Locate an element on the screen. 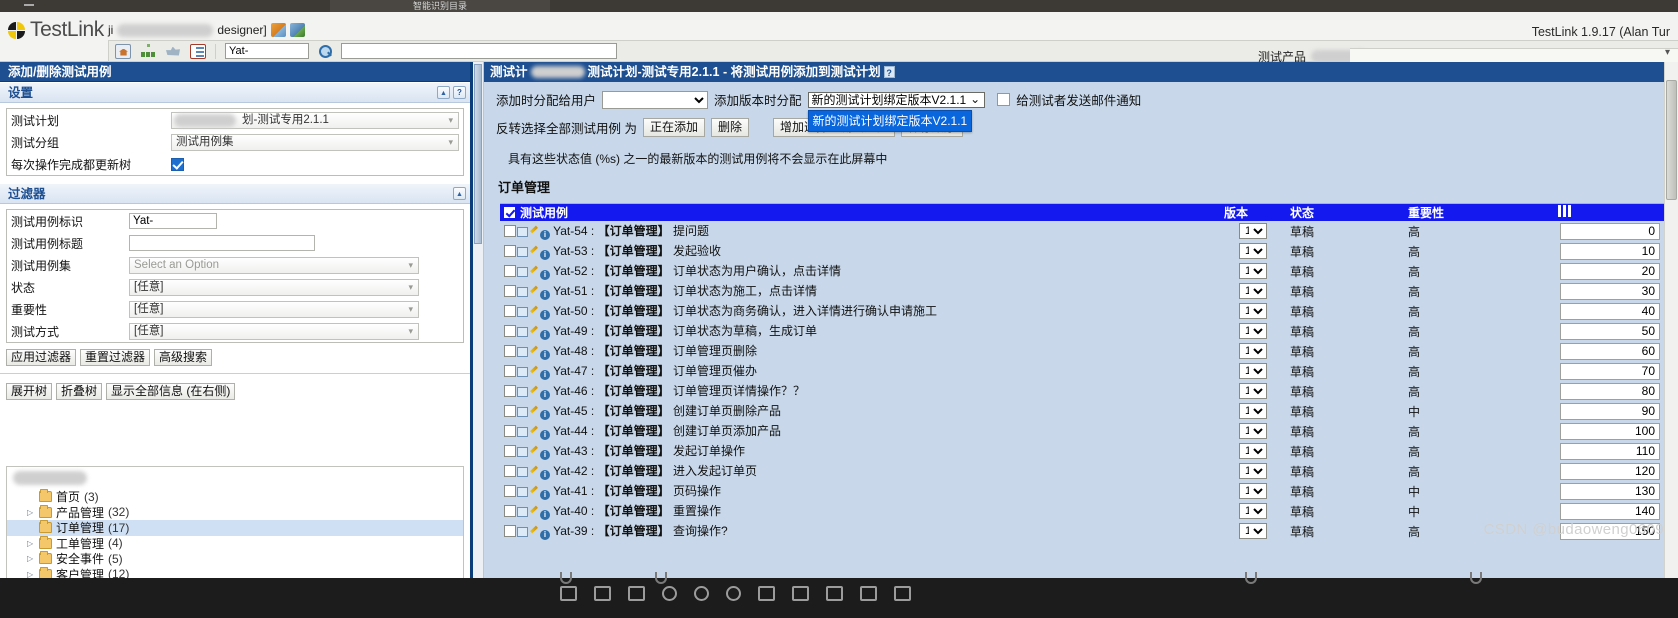 The height and width of the screenshot is (618, 1678). tree-item-work-order: ▷ 工单管理 (4) is located at coordinates (235, 543).